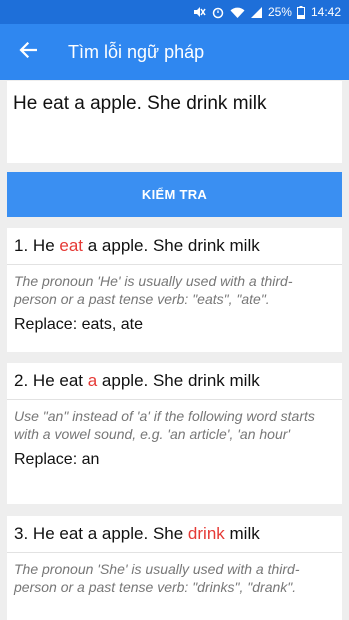 The width and height of the screenshot is (349, 620). I want to click on result-sentence: 1. He eat a apple. She drink milk, so click(174, 246).